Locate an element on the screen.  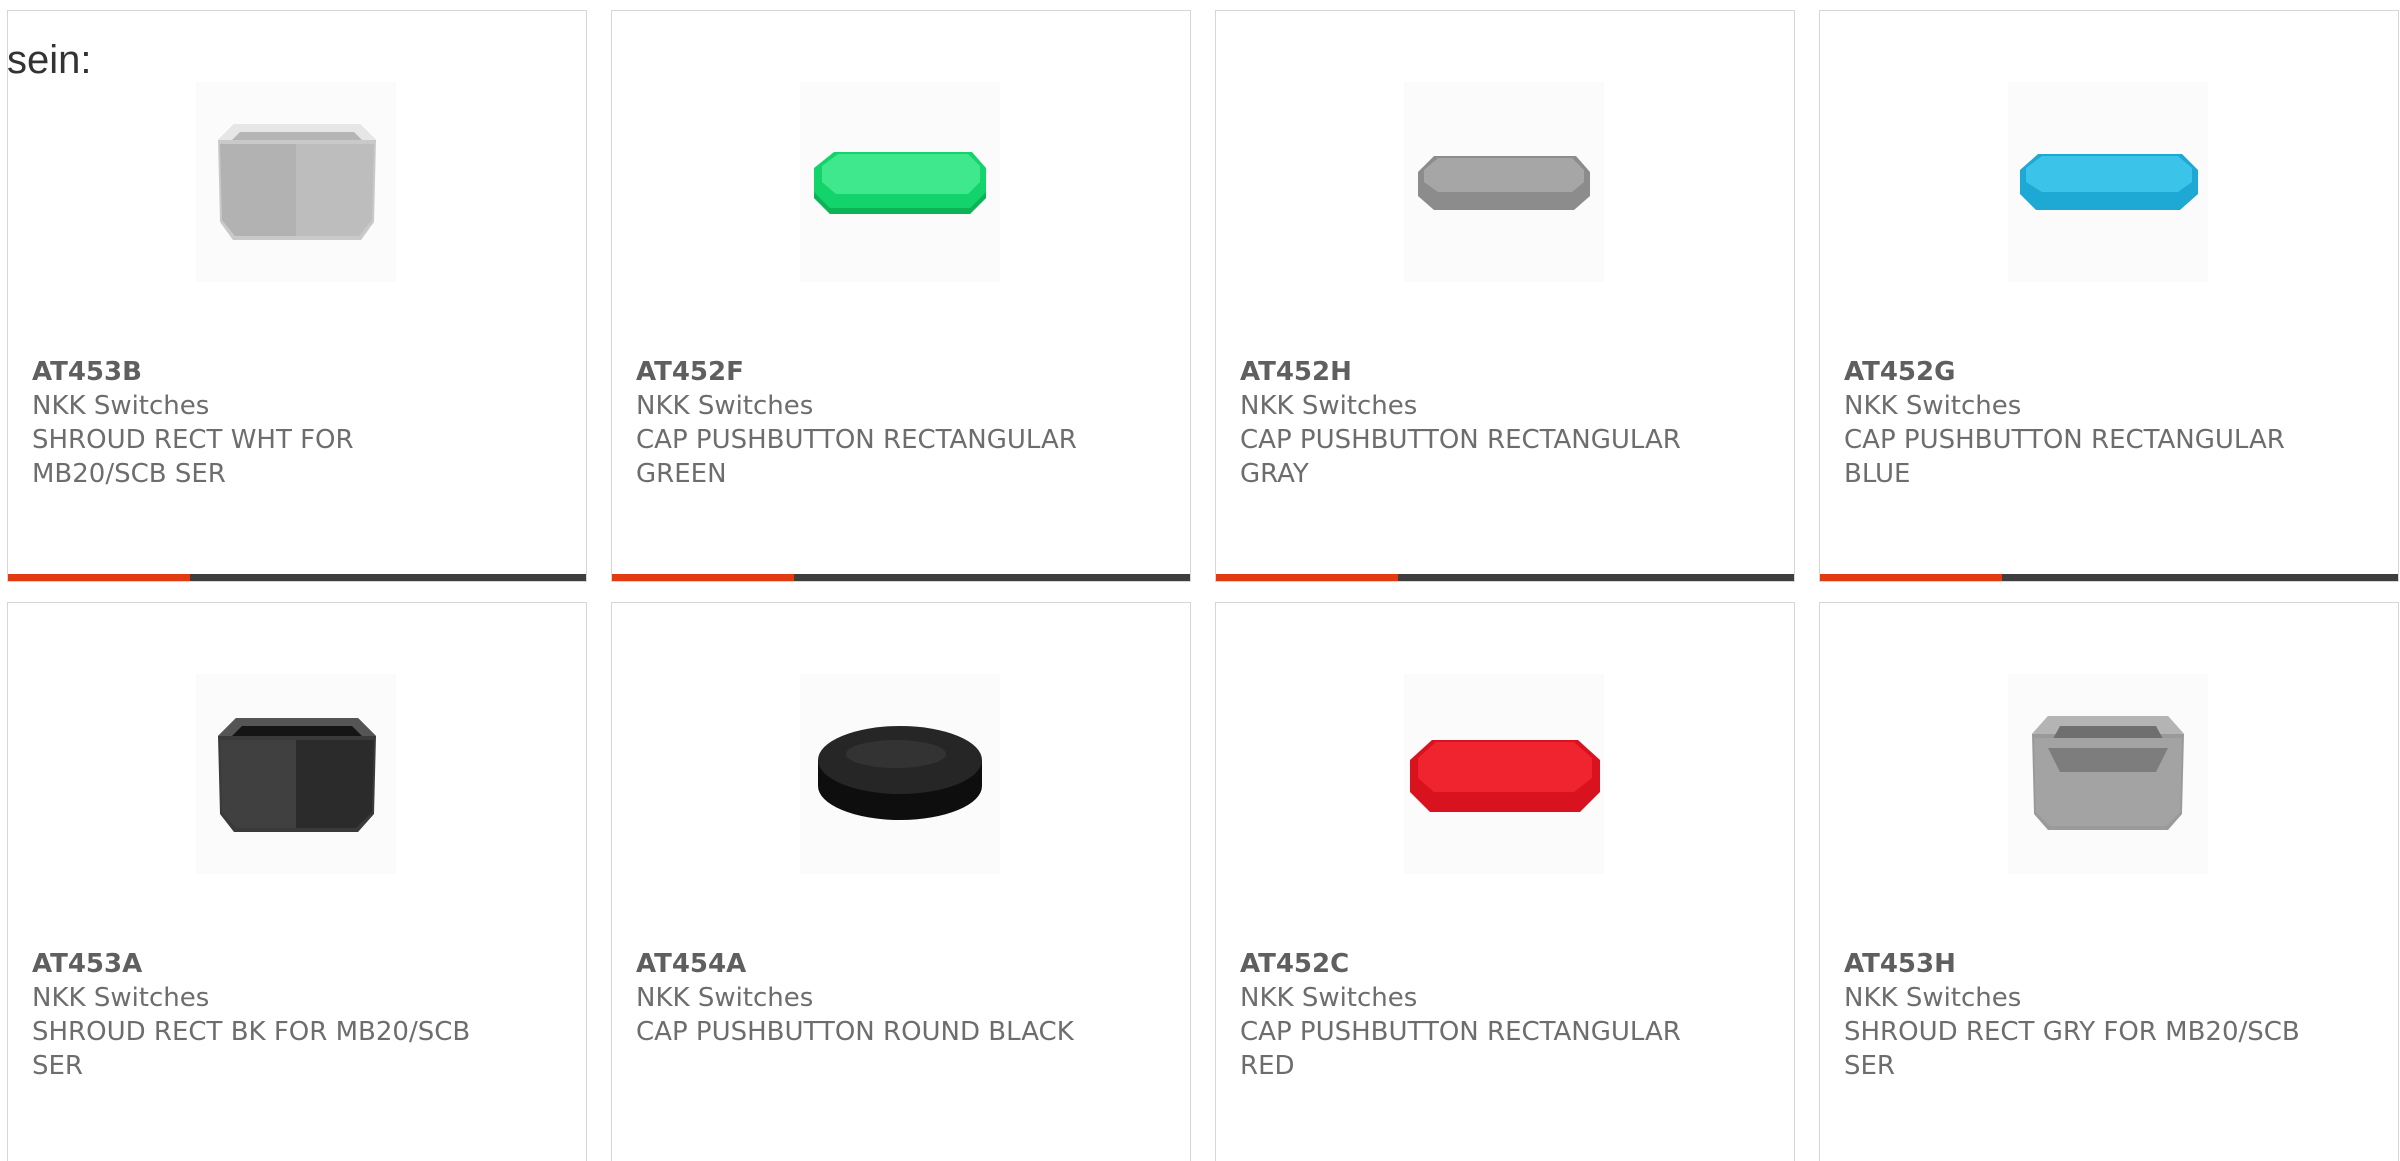
product-description: CAP PUSHBUTTON RECTANGULAR BLUE is located at coordinates (2064, 457).